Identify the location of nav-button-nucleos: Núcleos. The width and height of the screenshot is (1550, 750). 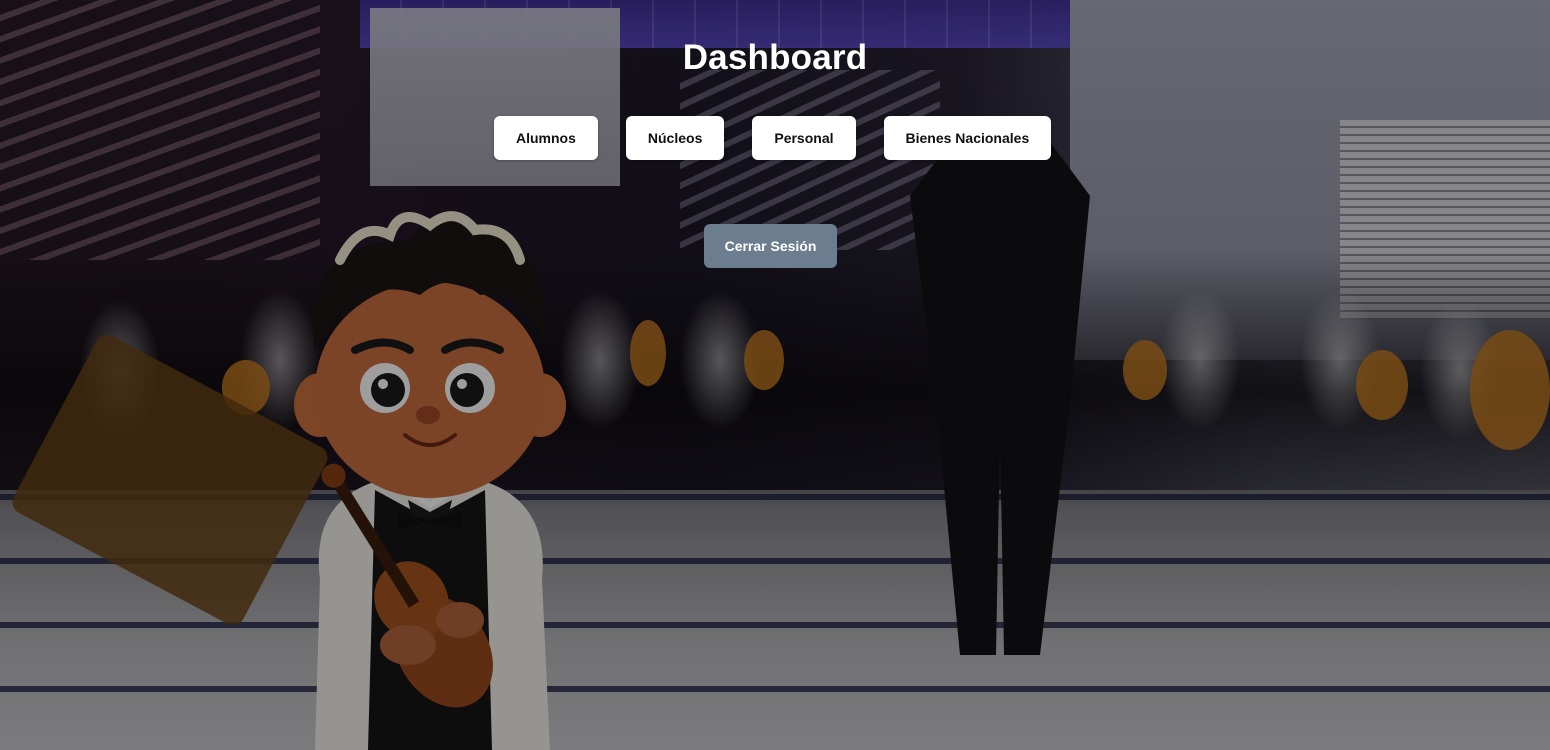
(675, 138).